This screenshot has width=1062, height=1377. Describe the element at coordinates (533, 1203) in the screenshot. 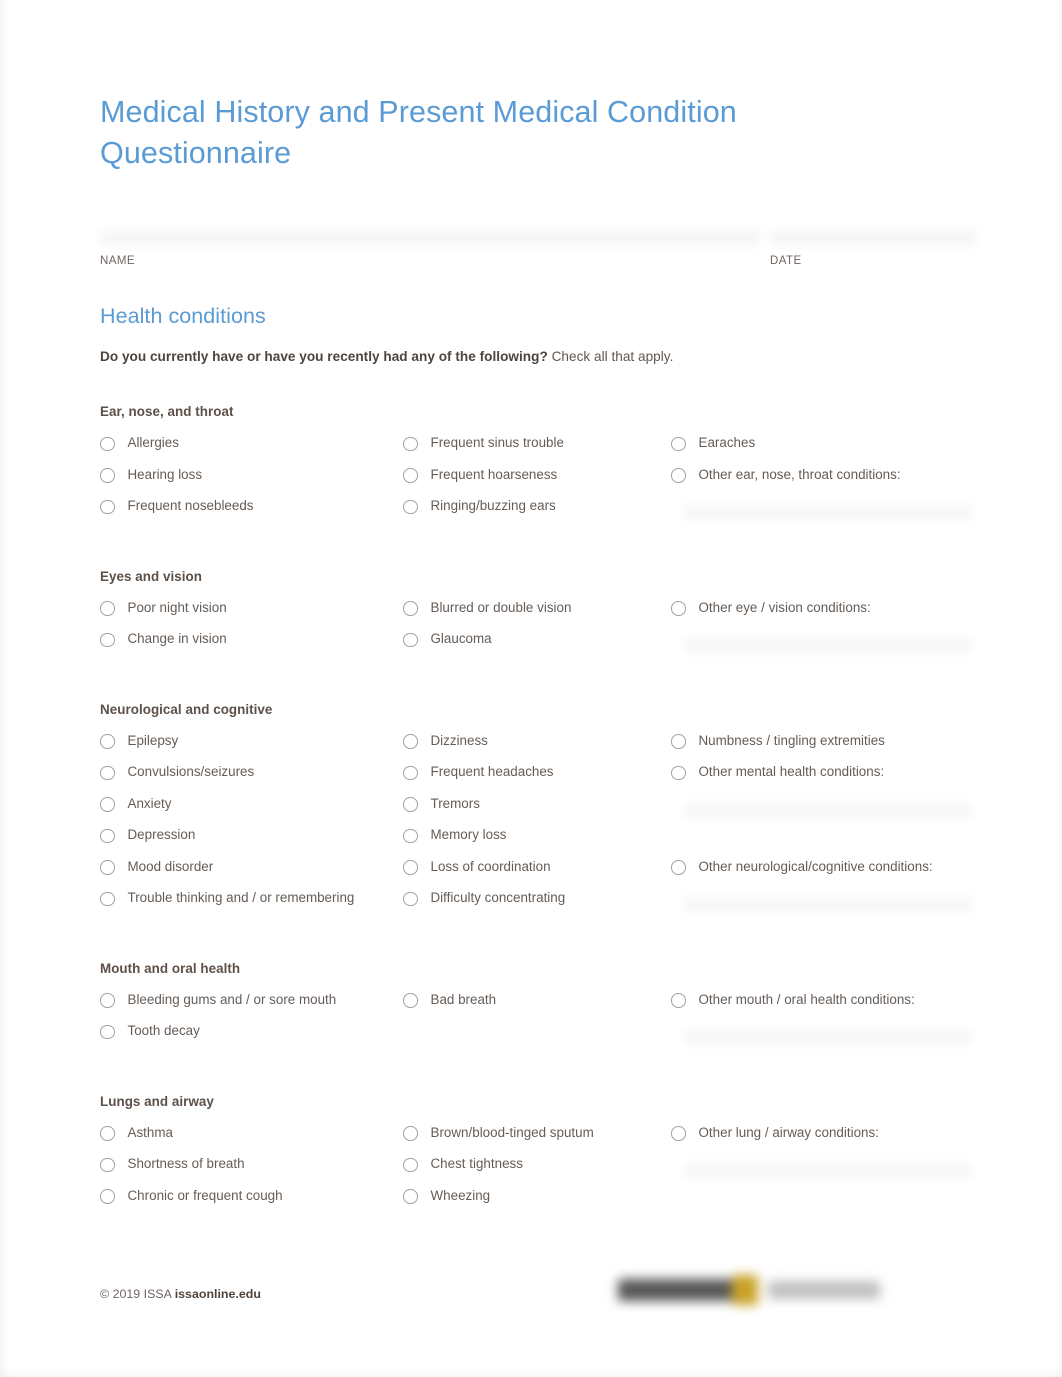

I see `condition-option: Wheezing` at that location.